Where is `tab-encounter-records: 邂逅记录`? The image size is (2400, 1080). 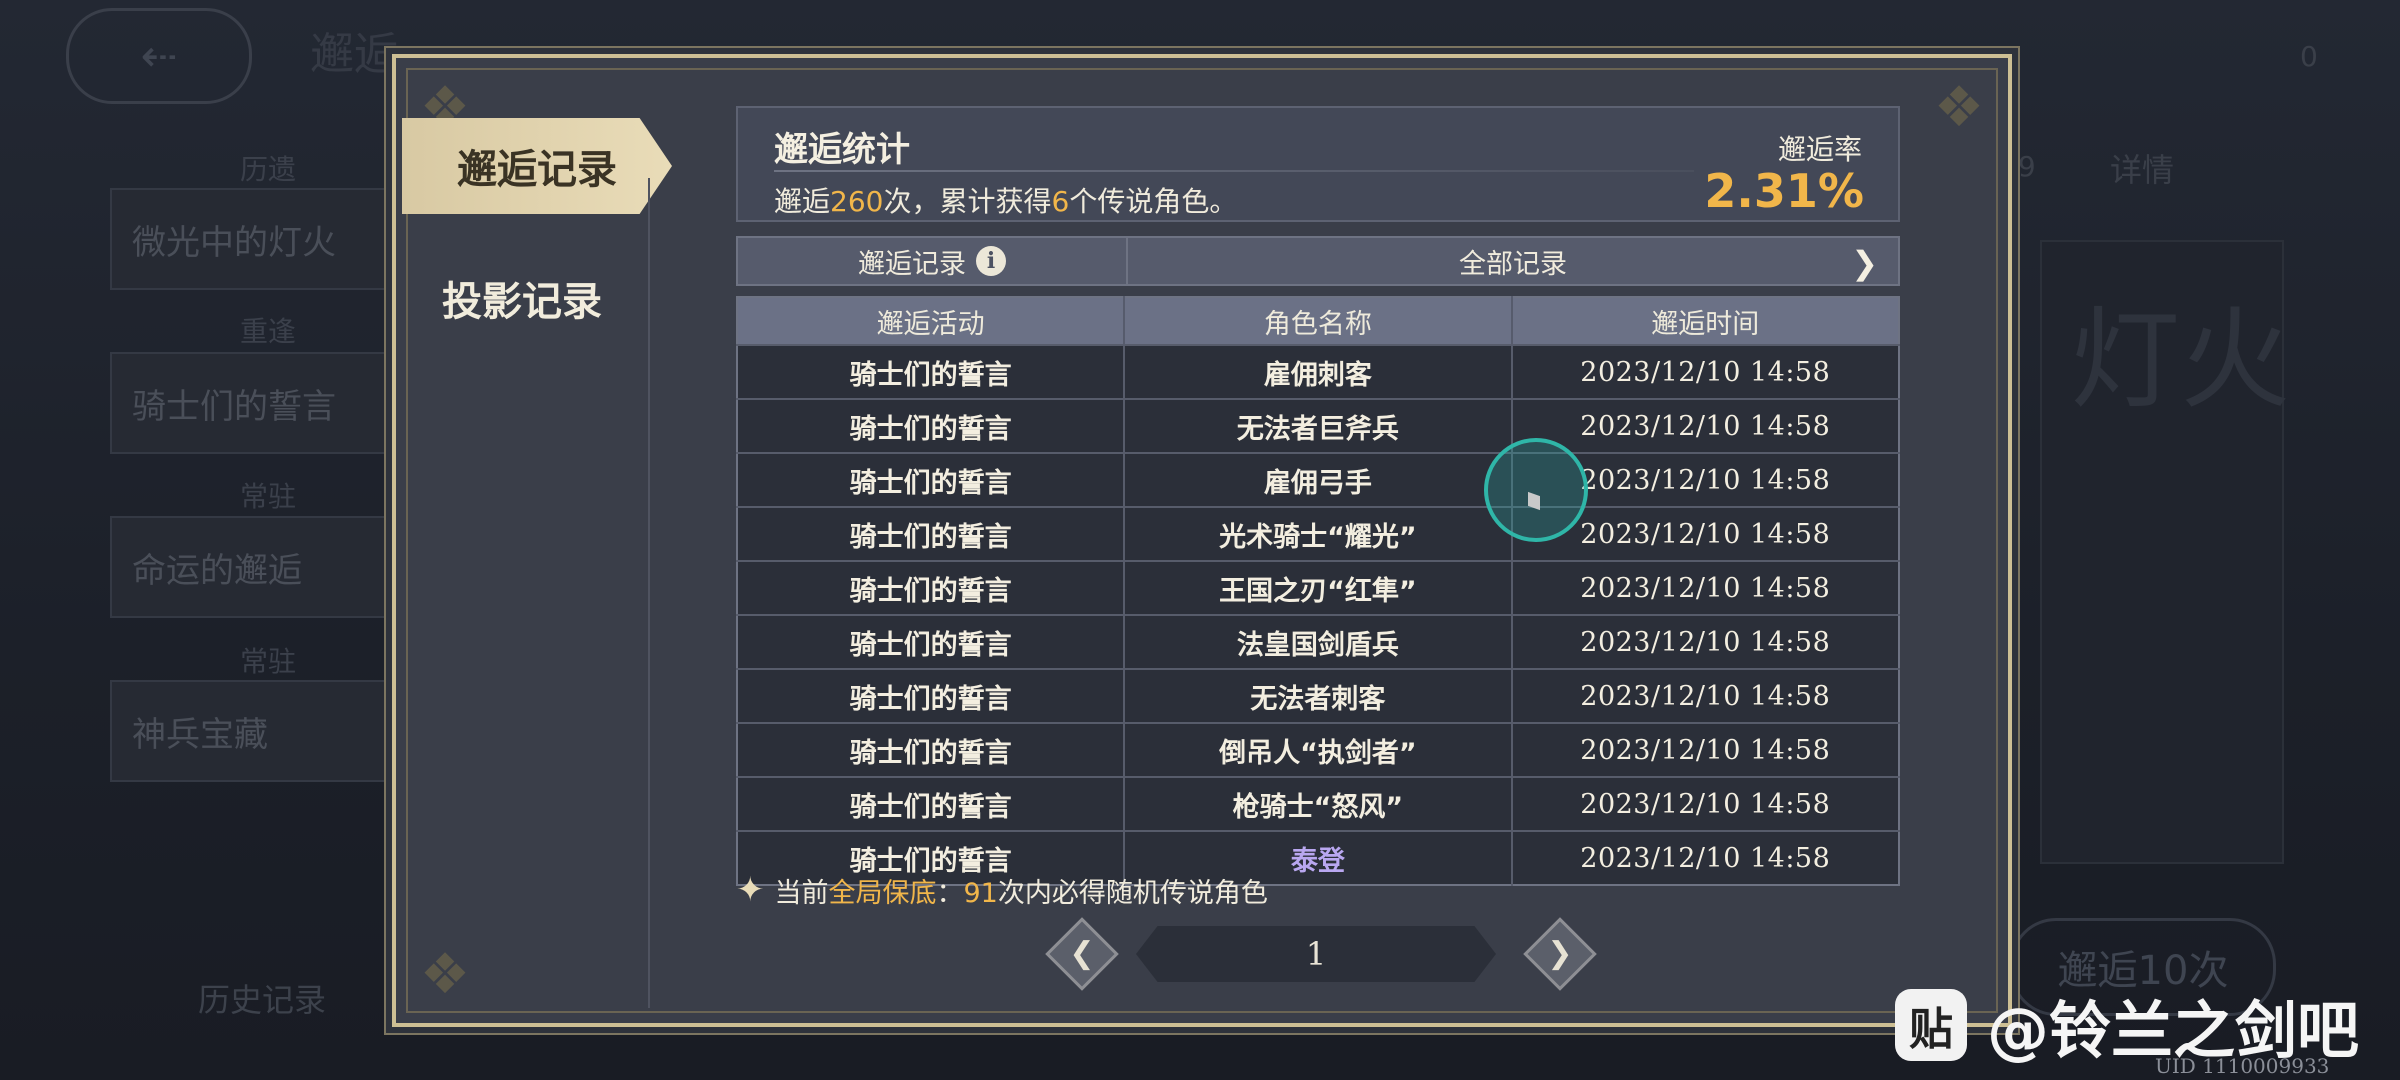 tab-encounter-records: 邂逅记录 is located at coordinates (537, 166).